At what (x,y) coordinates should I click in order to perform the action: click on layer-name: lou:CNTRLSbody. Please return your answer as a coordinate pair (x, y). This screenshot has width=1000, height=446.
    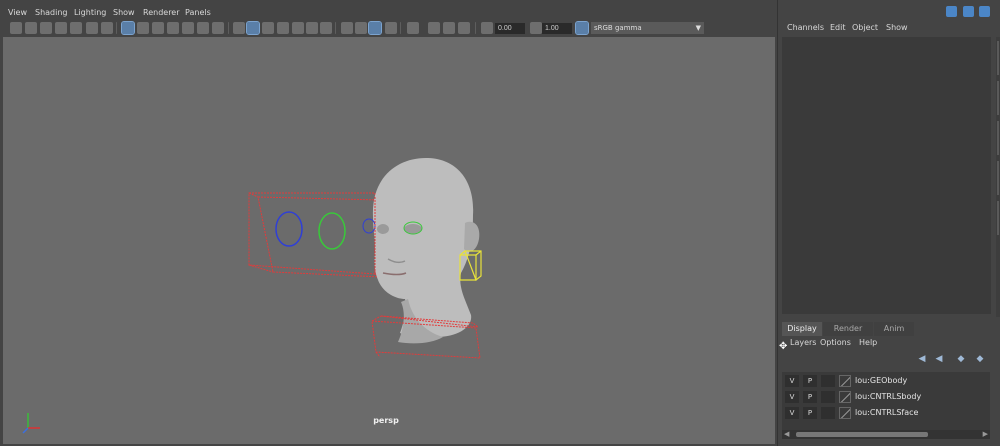
    Looking at the image, I should click on (888, 397).